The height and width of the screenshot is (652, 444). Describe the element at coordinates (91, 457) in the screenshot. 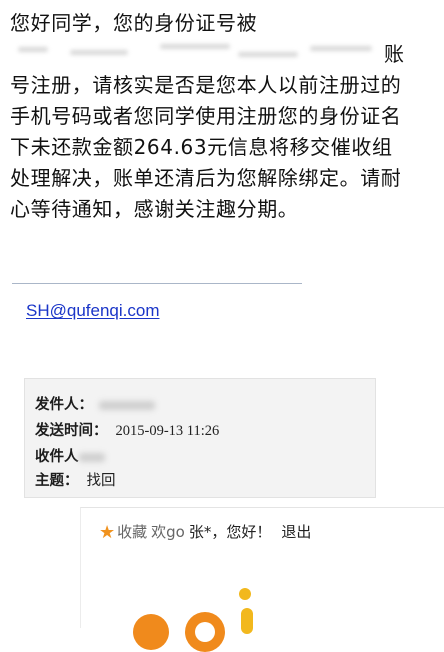

I see `redacted-recipient` at that location.